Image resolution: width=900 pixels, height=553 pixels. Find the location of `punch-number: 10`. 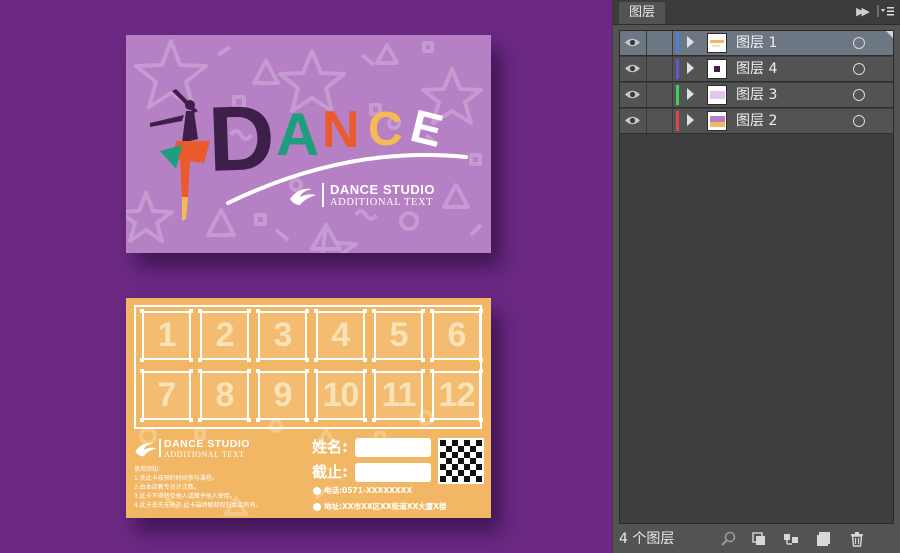

punch-number: 10 is located at coordinates (341, 395).